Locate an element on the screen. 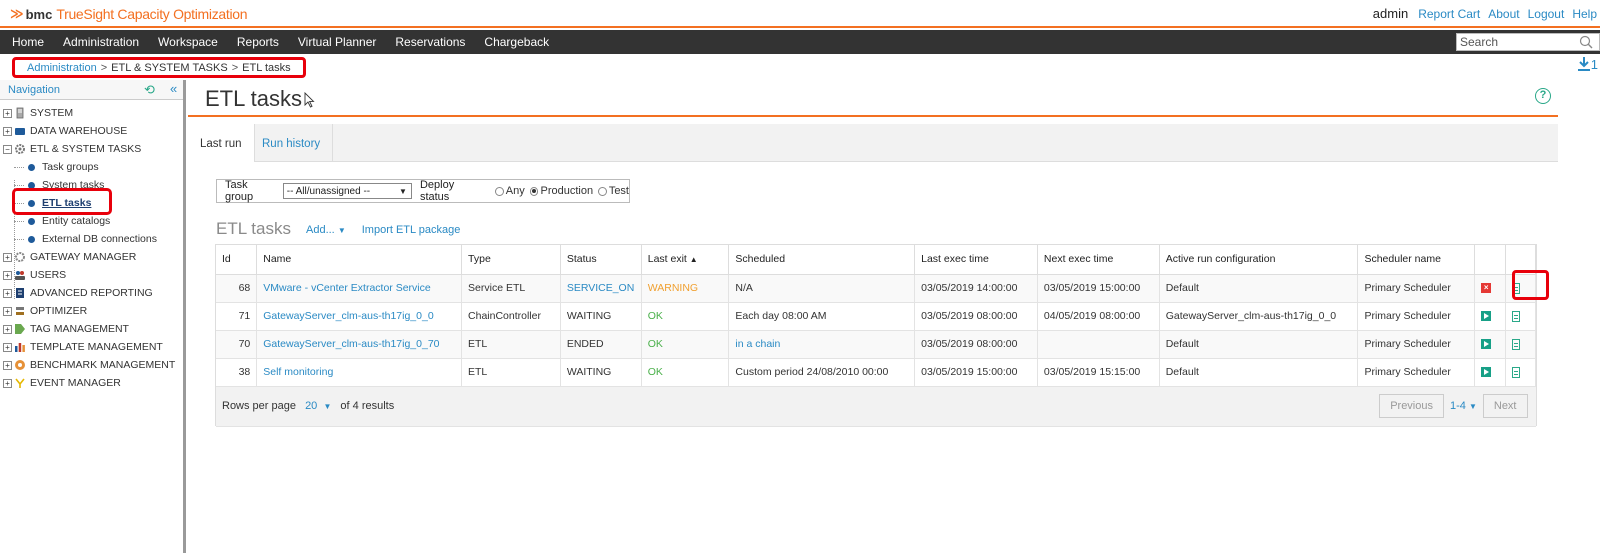 The width and height of the screenshot is (1600, 553). cell-action is located at coordinates (1490, 316).